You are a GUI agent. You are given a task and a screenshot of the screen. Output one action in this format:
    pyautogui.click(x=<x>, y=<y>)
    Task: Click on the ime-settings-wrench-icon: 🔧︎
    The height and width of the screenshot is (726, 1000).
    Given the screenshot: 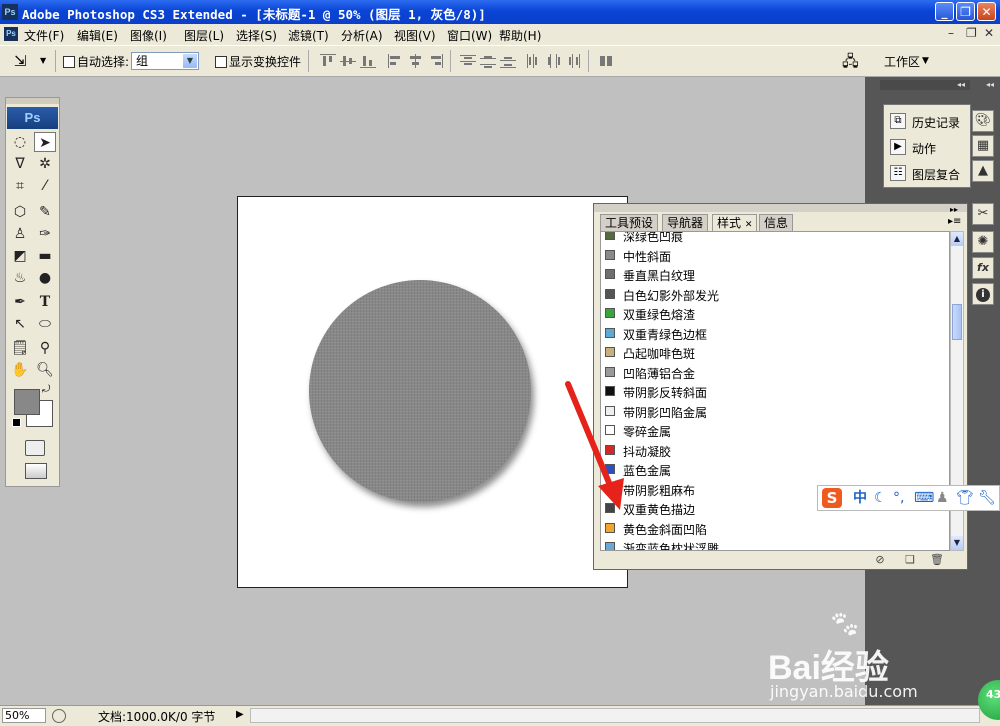 What is the action you would take?
    pyautogui.click(x=987, y=498)
    